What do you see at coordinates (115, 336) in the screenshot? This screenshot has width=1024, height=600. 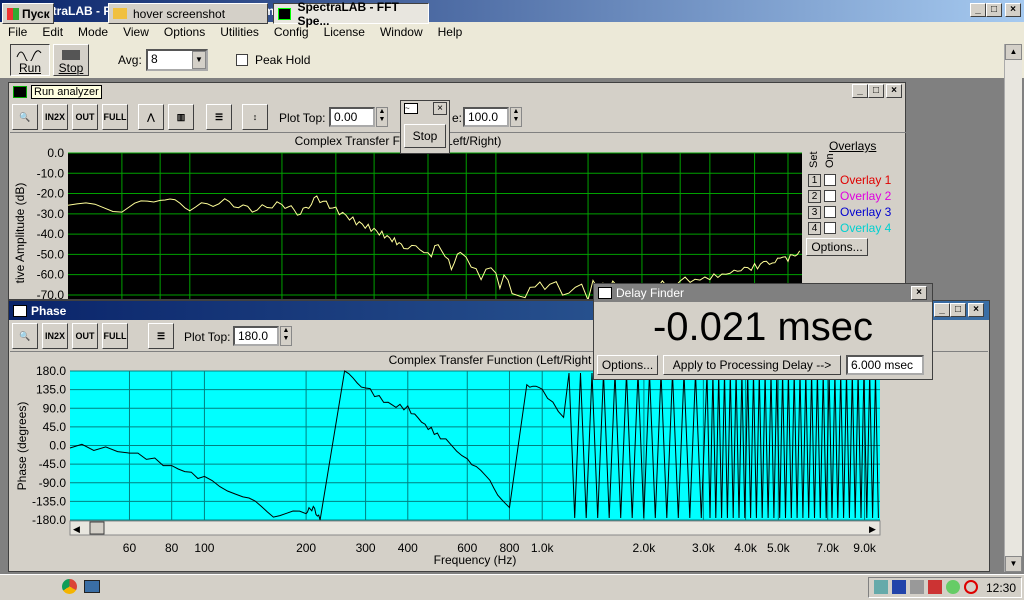 I see `phase-zoom-out-full-icon: FULL` at bounding box center [115, 336].